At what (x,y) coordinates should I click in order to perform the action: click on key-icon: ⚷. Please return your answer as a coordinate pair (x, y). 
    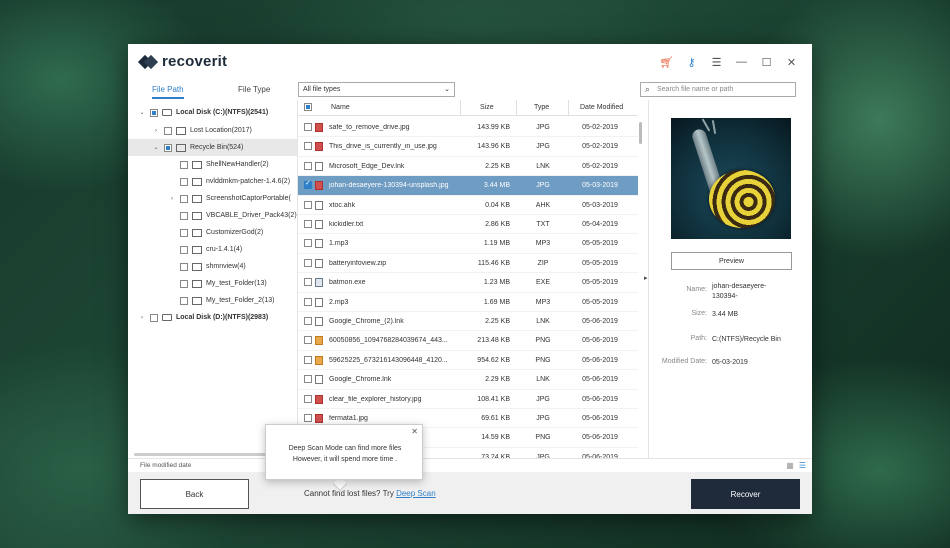
    Looking at the image, I should click on (691, 62).